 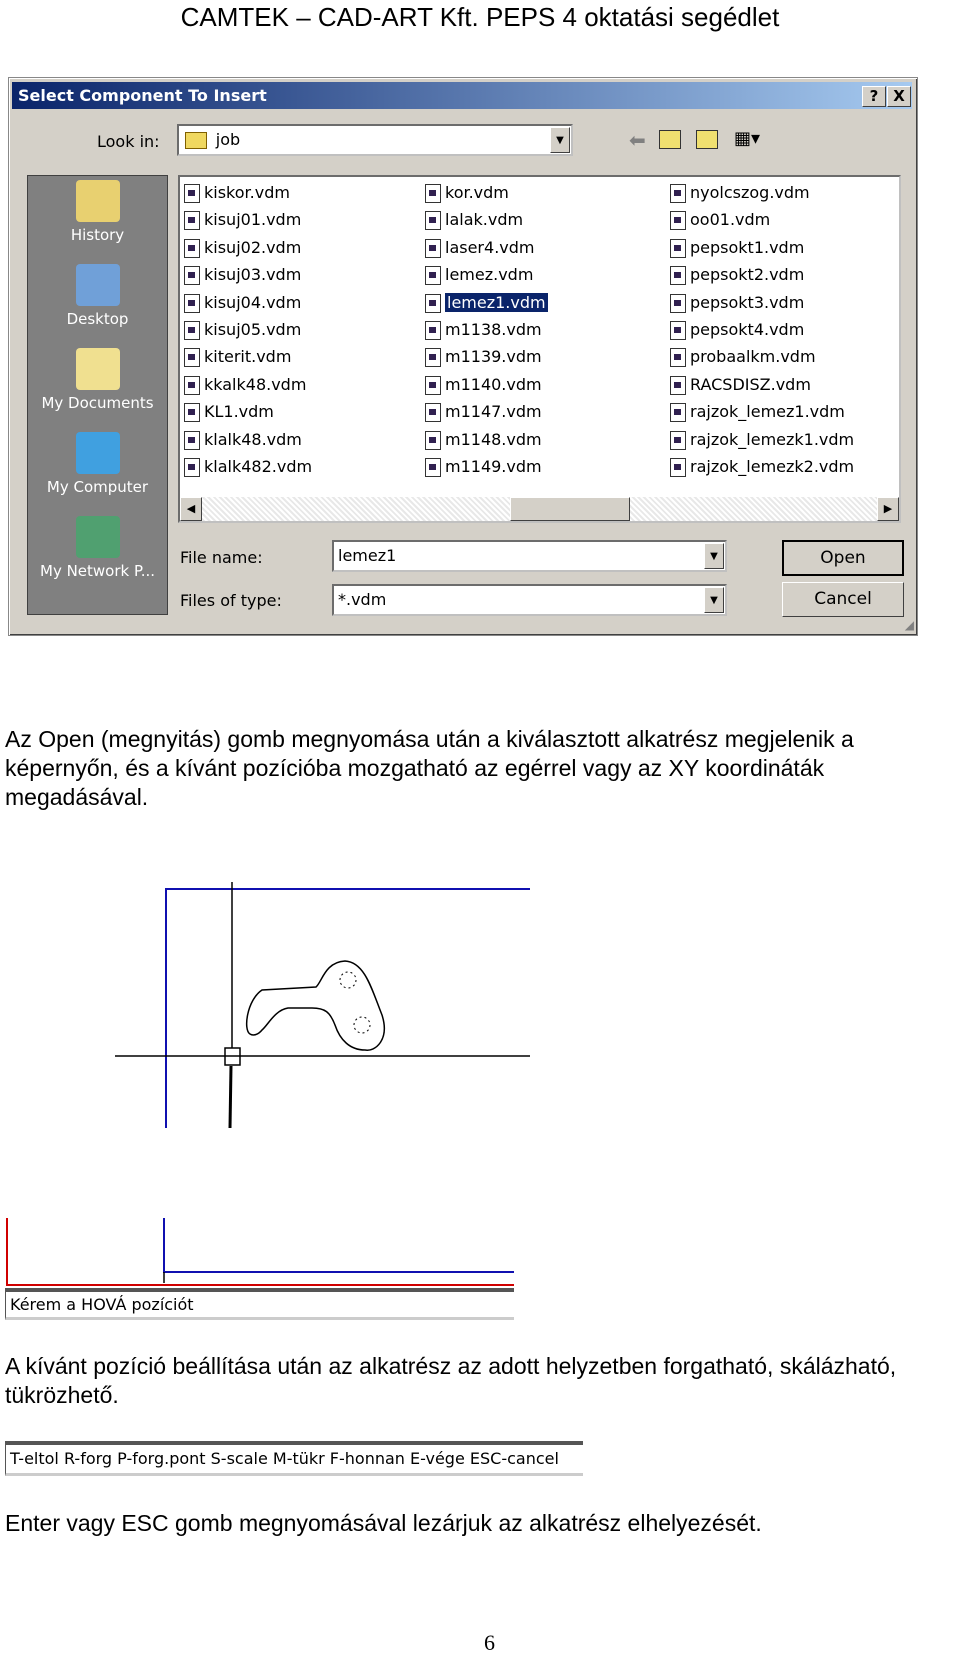 I want to click on new-folder-icon, so click(x=707, y=139).